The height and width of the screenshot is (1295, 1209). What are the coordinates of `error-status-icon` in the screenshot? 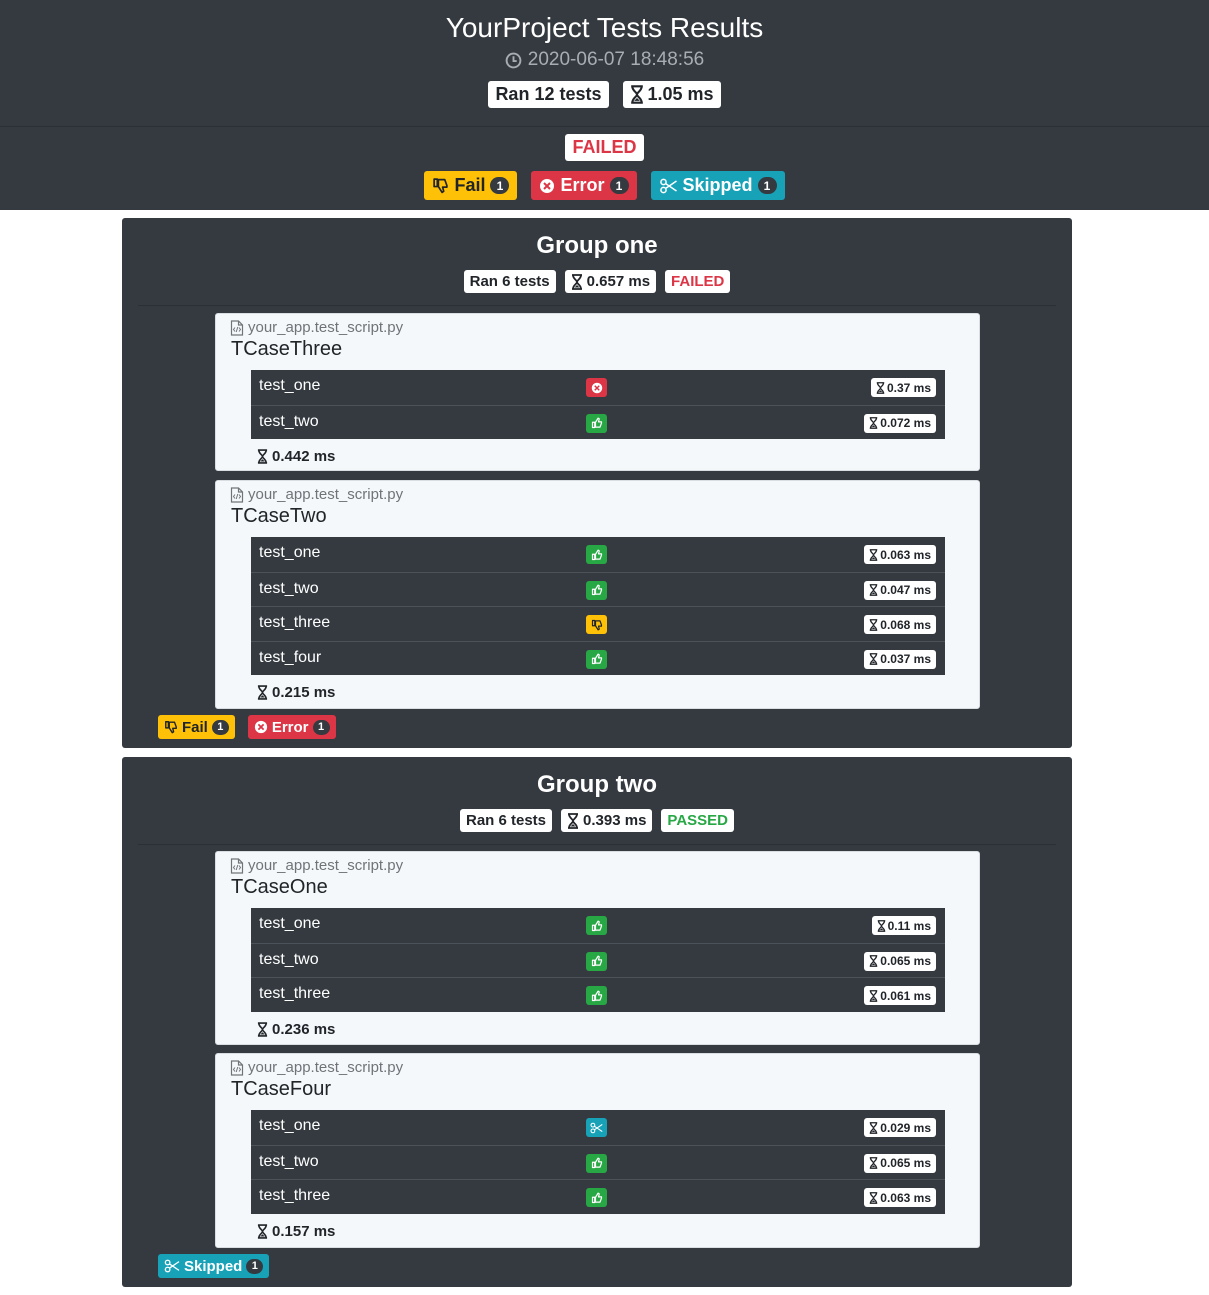 It's located at (596, 387).